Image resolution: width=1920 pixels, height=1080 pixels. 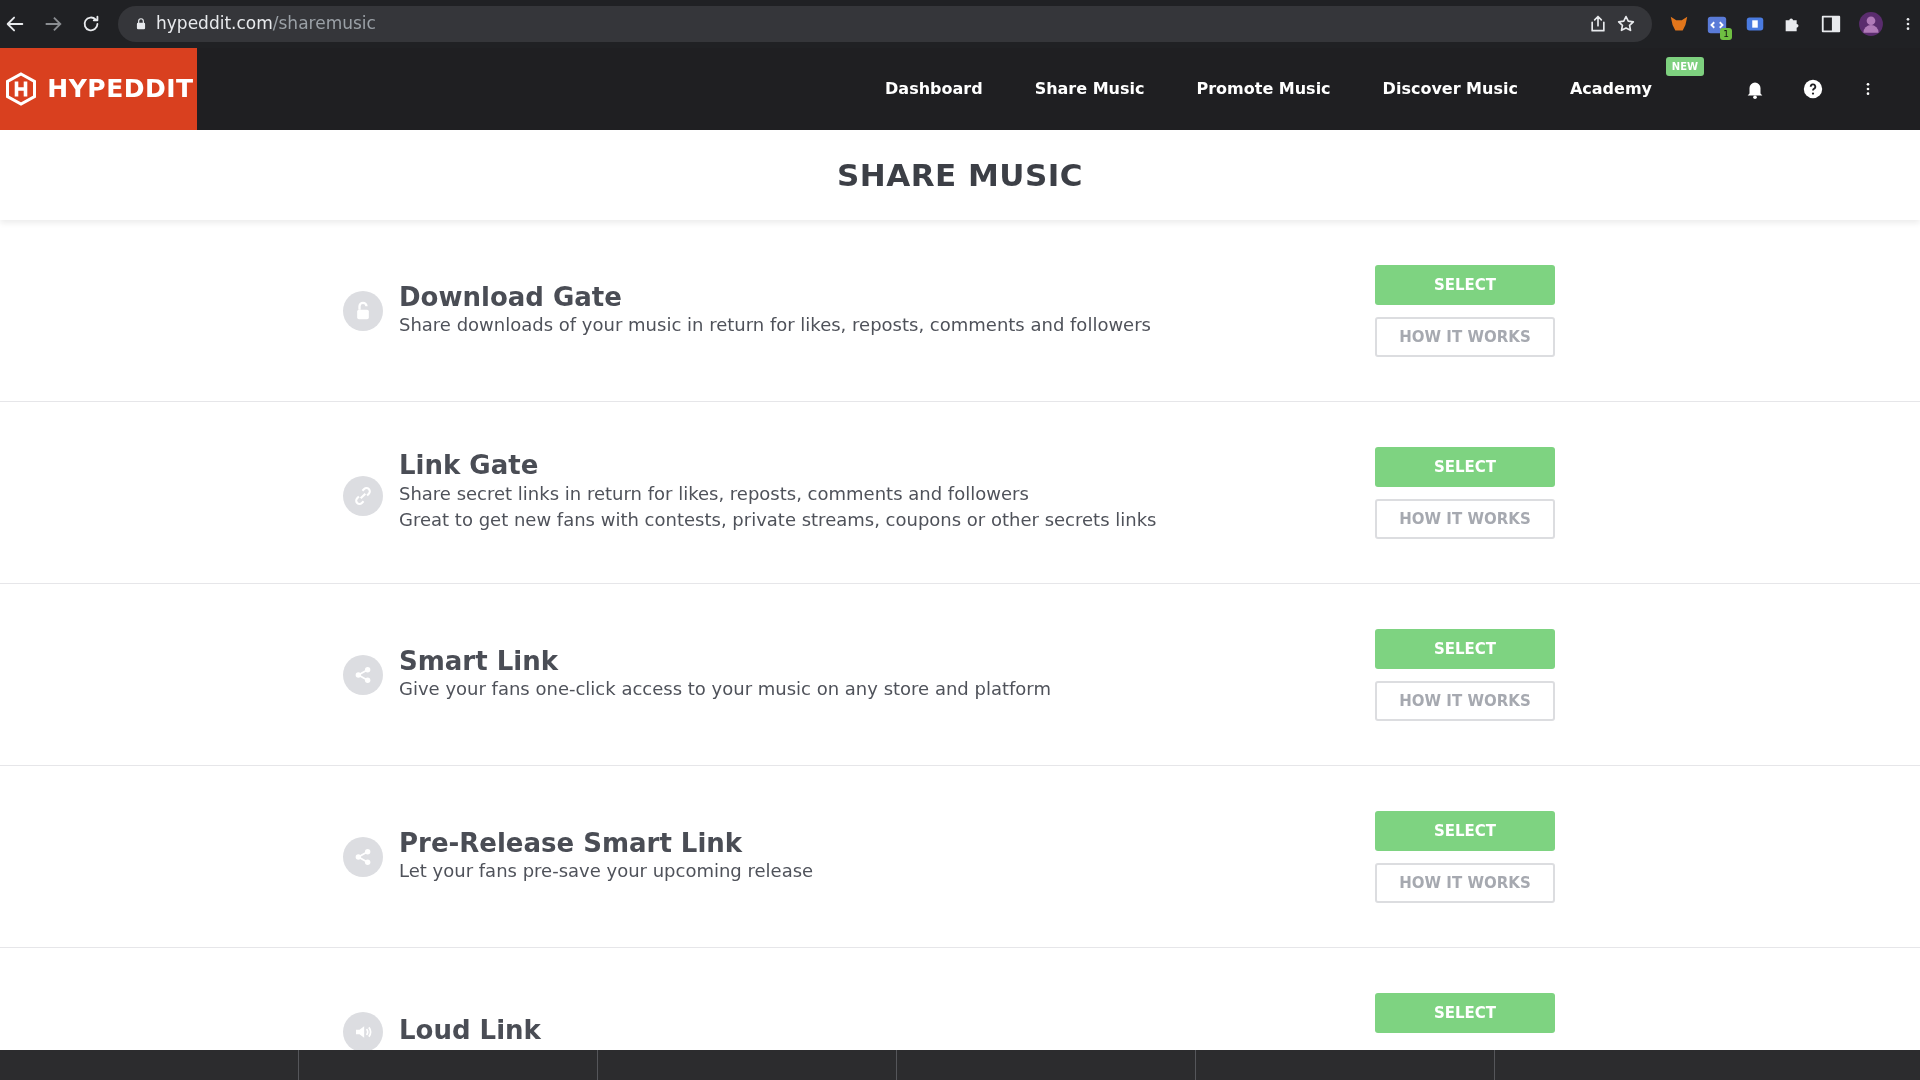 What do you see at coordinates (363, 496) in the screenshot?
I see `link-icon` at bounding box center [363, 496].